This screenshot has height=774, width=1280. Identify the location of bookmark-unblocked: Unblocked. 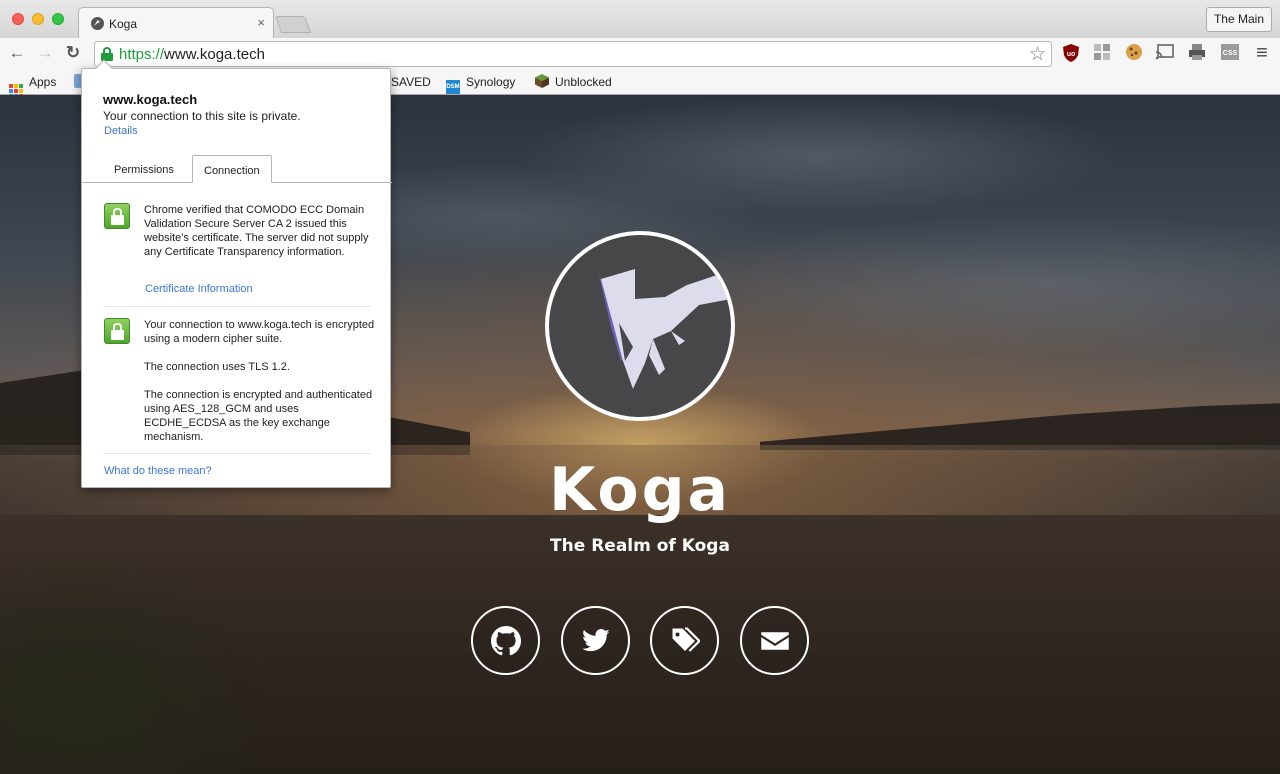
(573, 82).